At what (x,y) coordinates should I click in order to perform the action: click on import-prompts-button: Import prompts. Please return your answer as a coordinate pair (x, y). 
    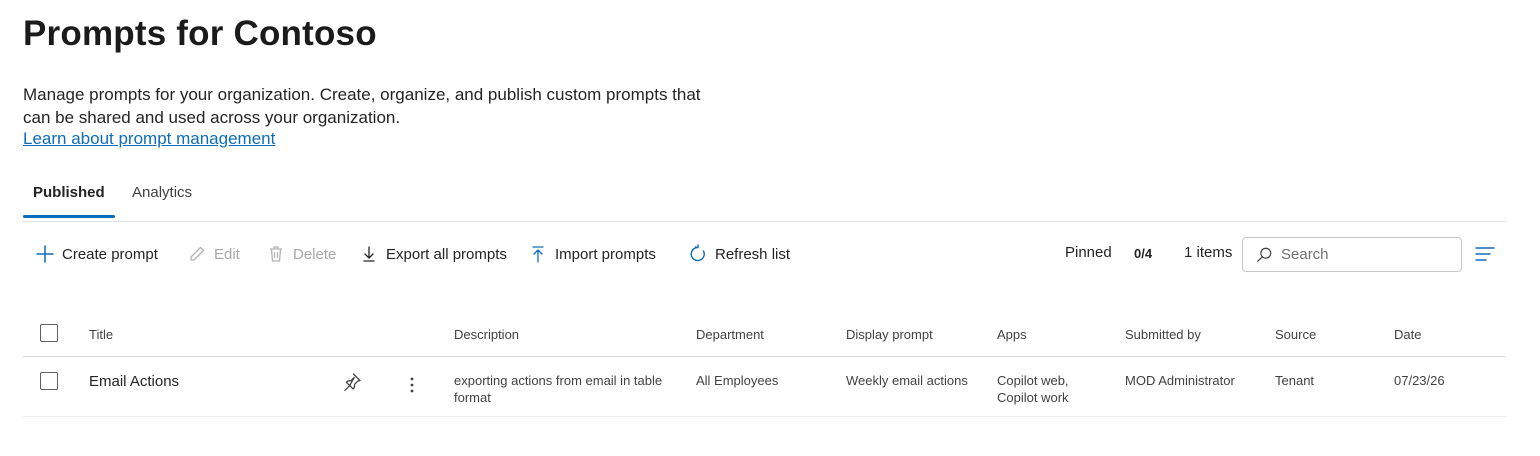
    Looking at the image, I should click on (592, 254).